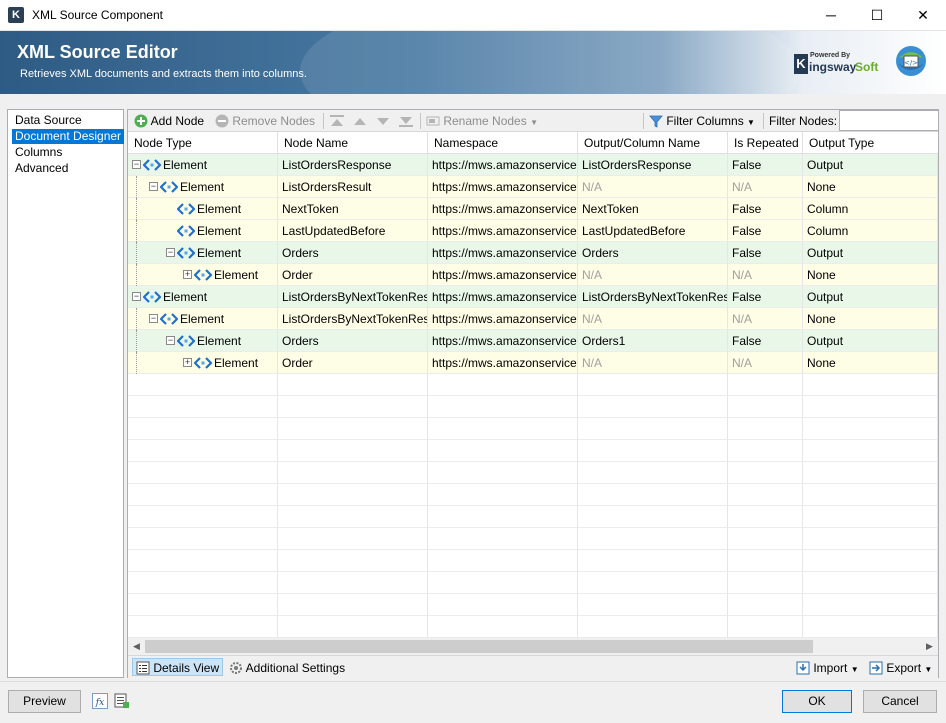  Describe the element at coordinates (833, 67) in the screenshot. I see `brand-name: ingsway` at that location.